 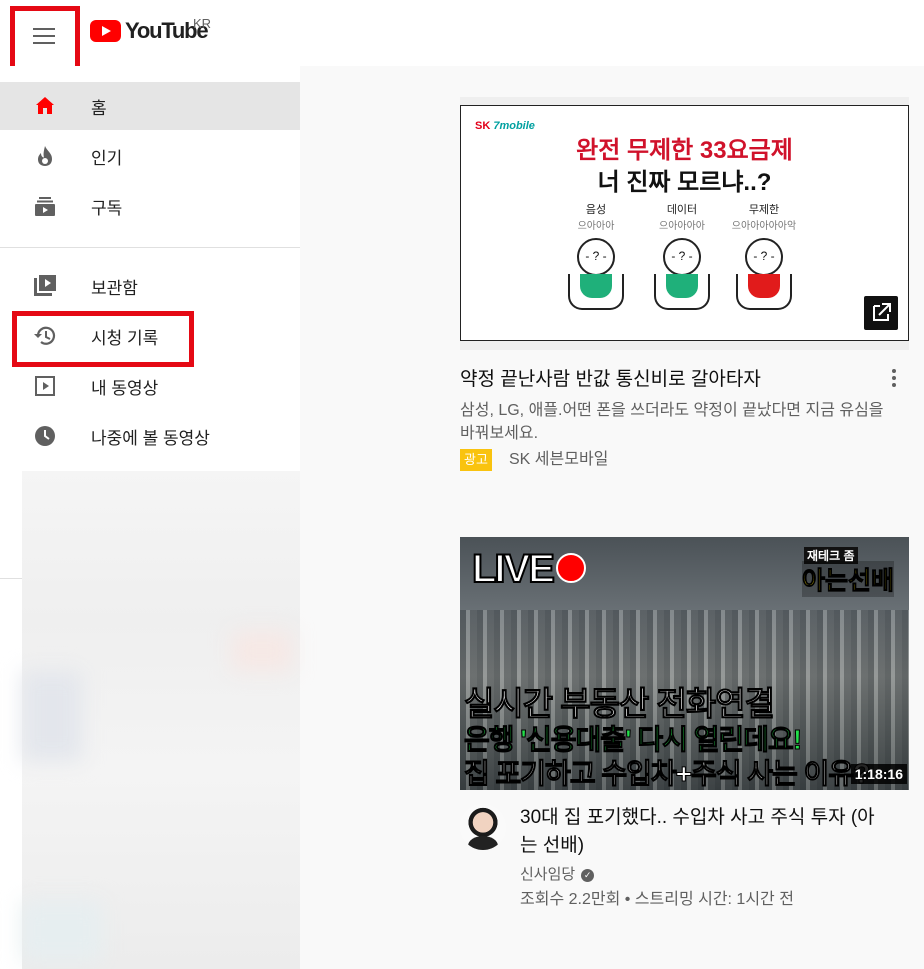 I want to click on youtube-play-icon, so click(x=105, y=31).